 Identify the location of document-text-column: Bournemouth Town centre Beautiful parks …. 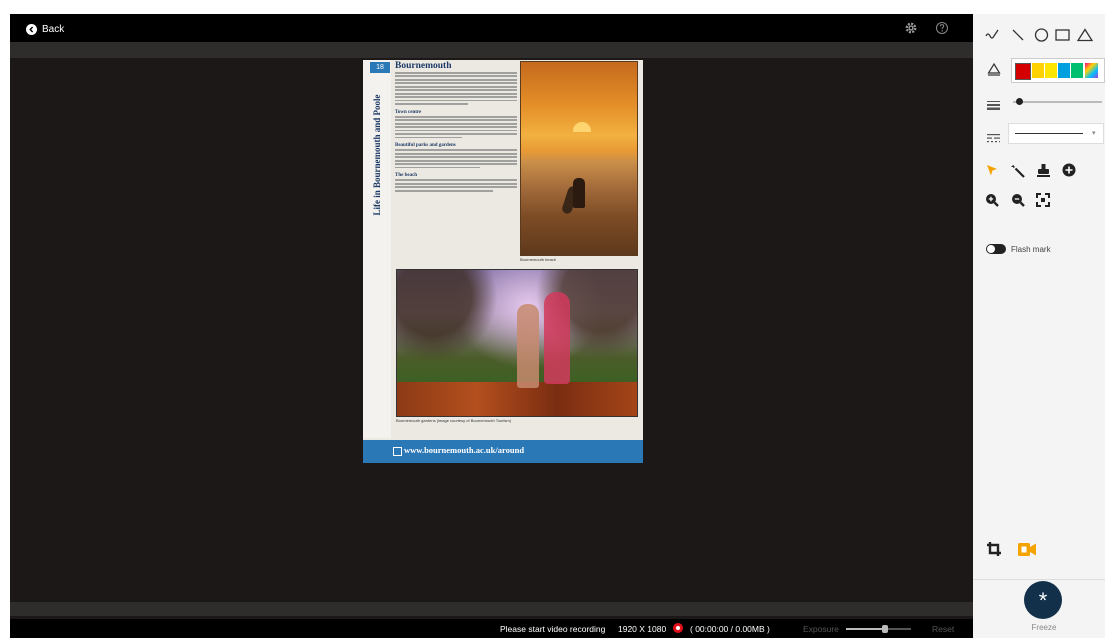
(456, 126).